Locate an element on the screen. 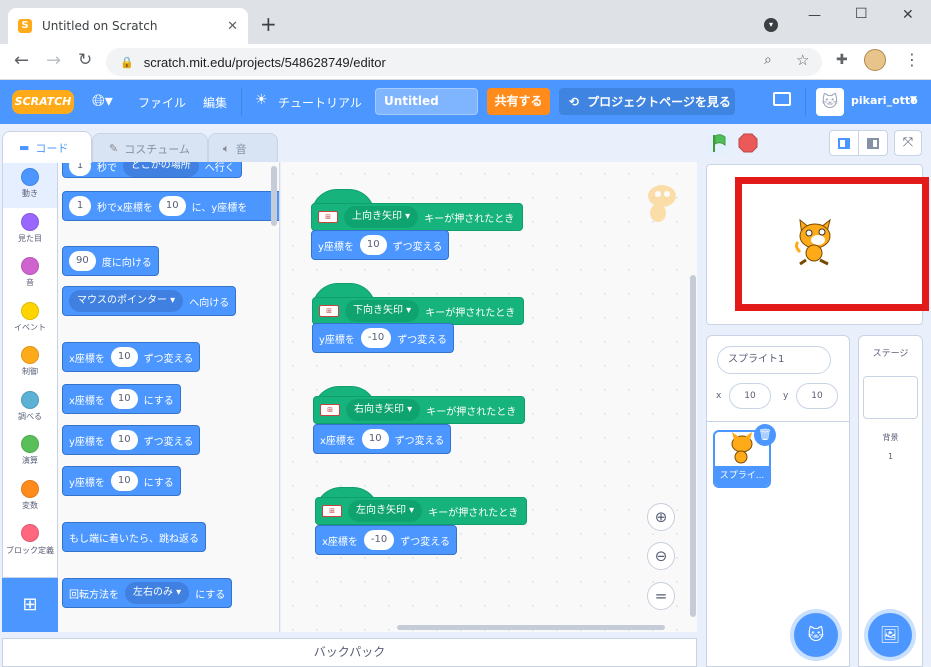 The height and width of the screenshot is (667, 931). glide-xy-x-input: 10 is located at coordinates (172, 206).